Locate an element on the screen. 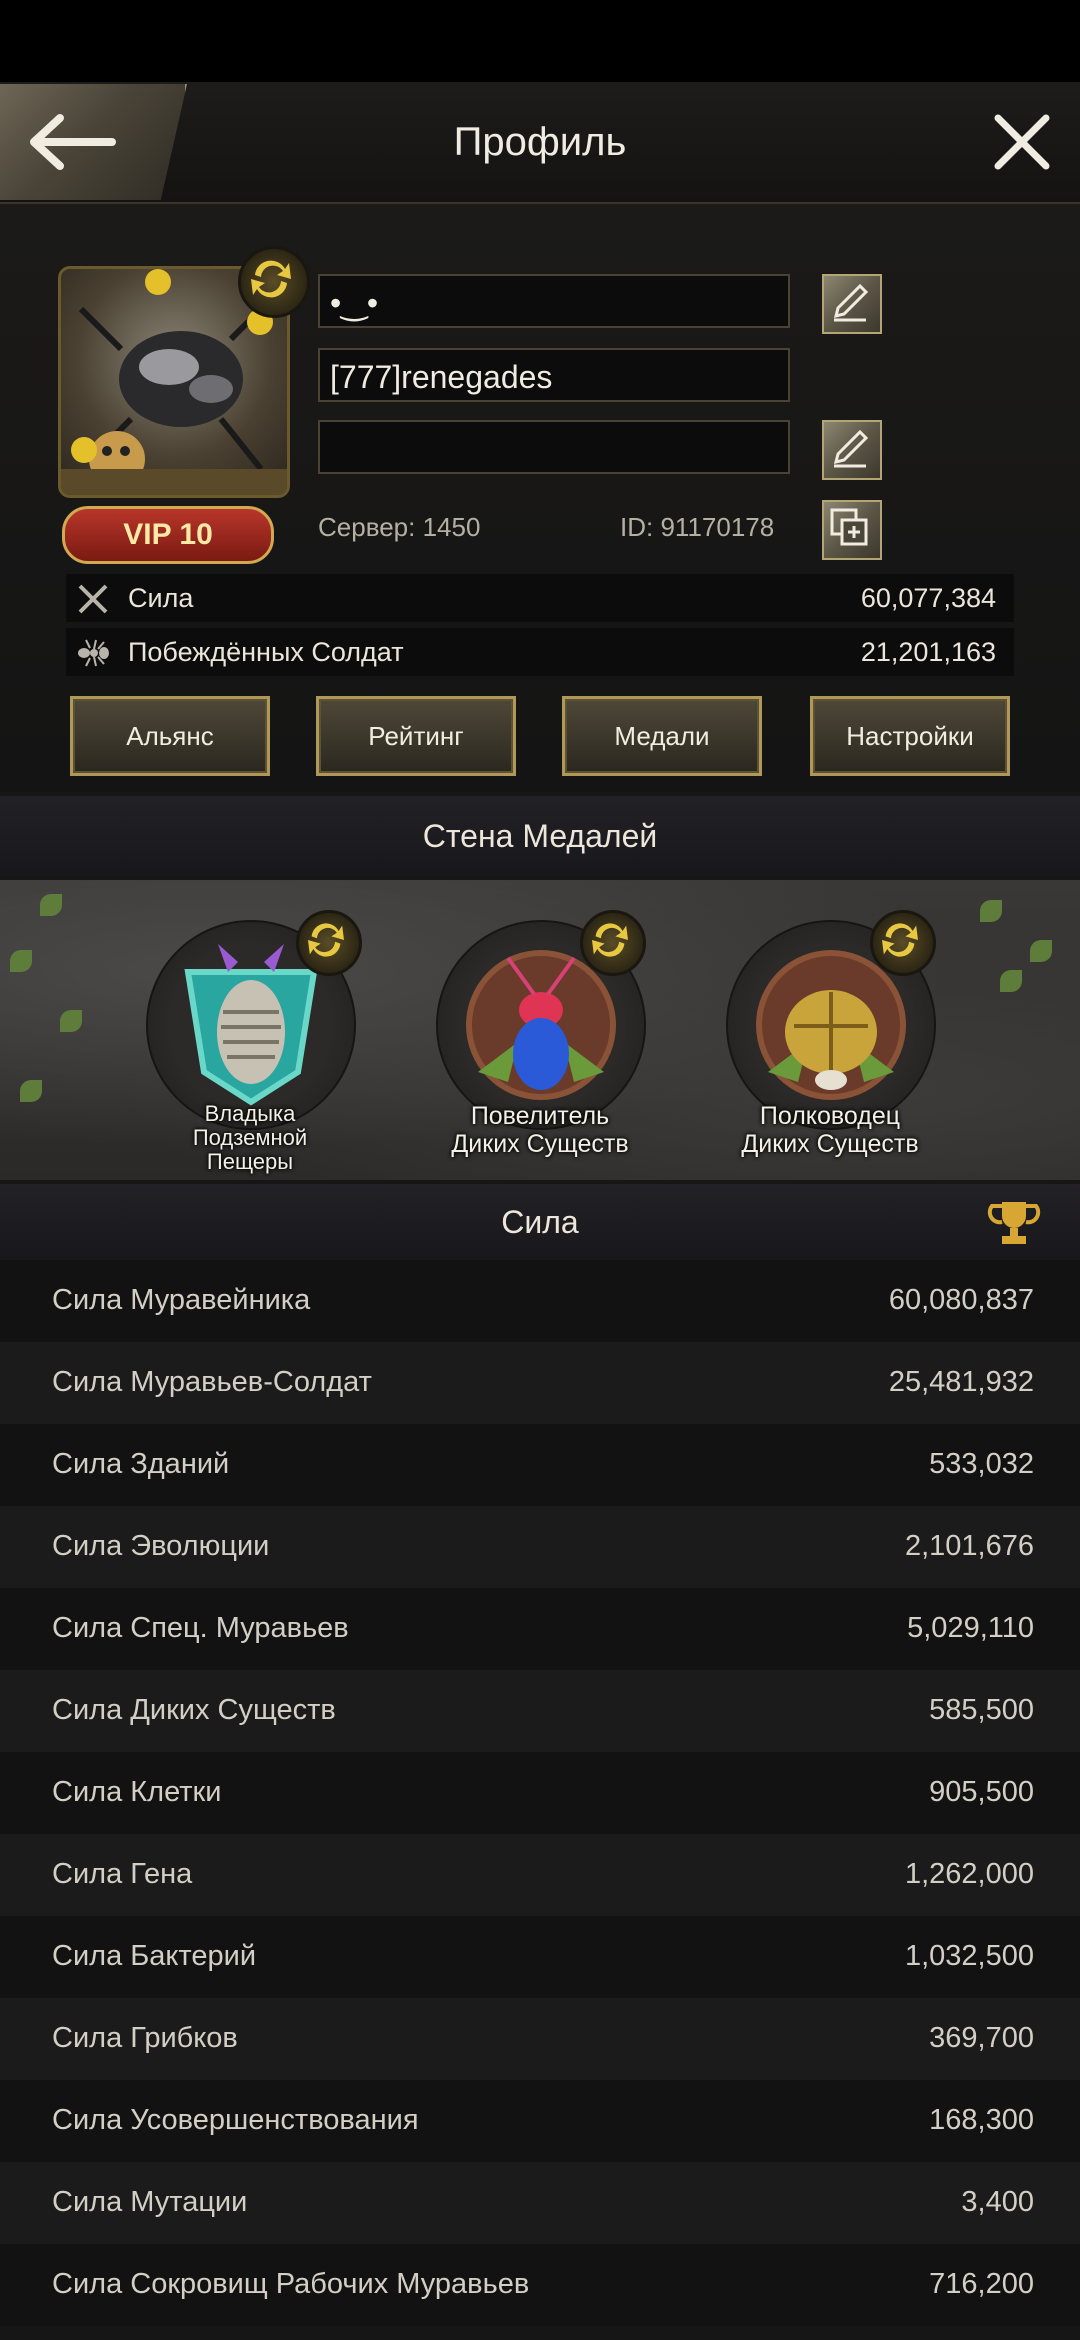  ranking-button: Рейтинг is located at coordinates (416, 736).